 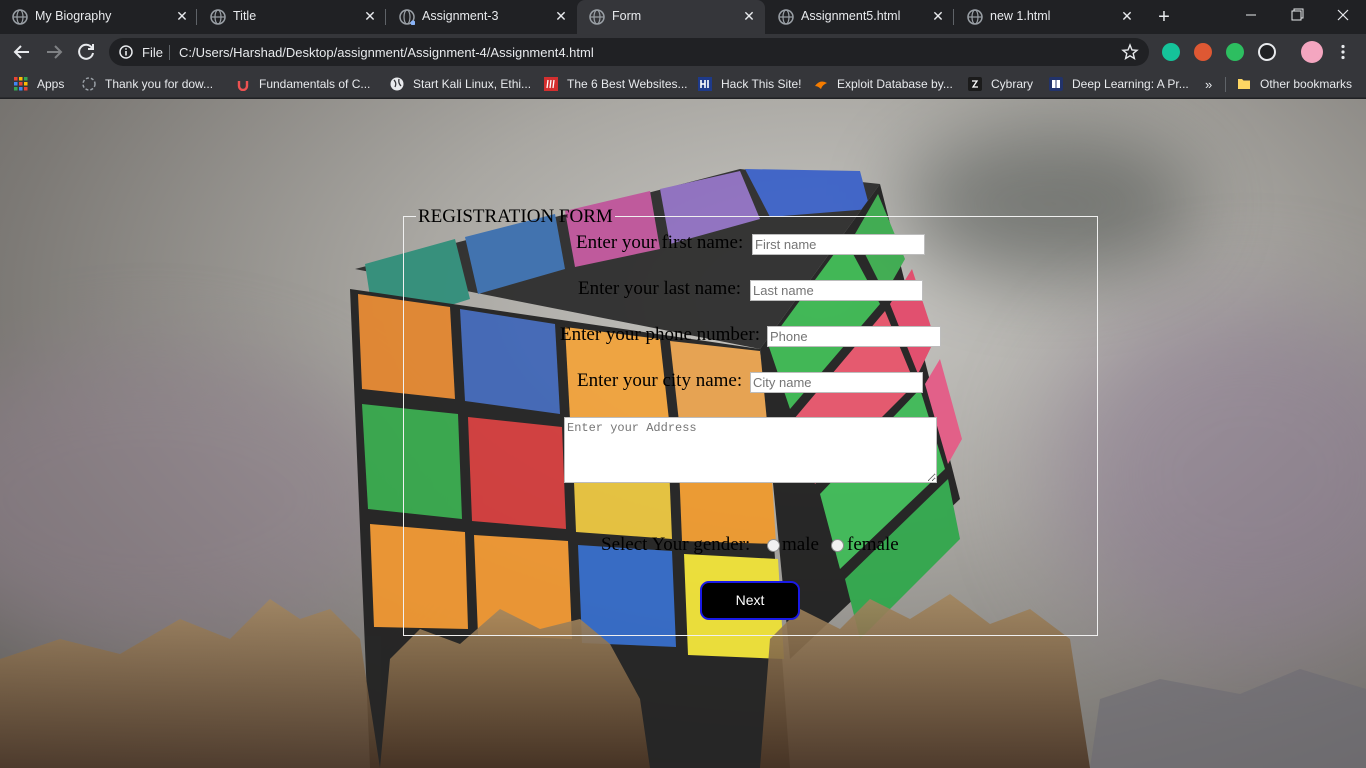 What do you see at coordinates (1020, 16) in the screenshot?
I see `tab-title: new 1.html` at bounding box center [1020, 16].